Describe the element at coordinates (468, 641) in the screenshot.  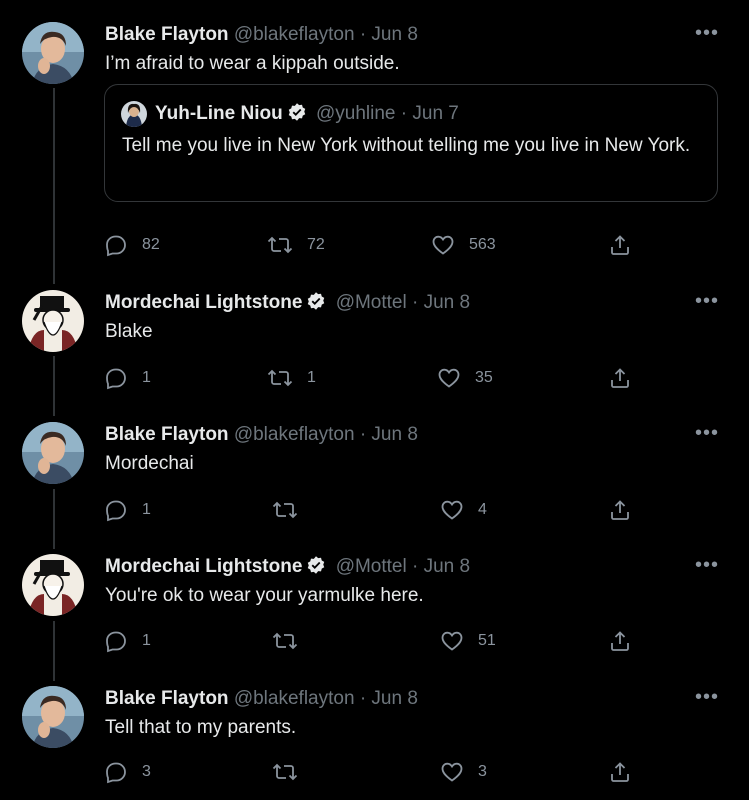
I see `like-button: 51` at that location.